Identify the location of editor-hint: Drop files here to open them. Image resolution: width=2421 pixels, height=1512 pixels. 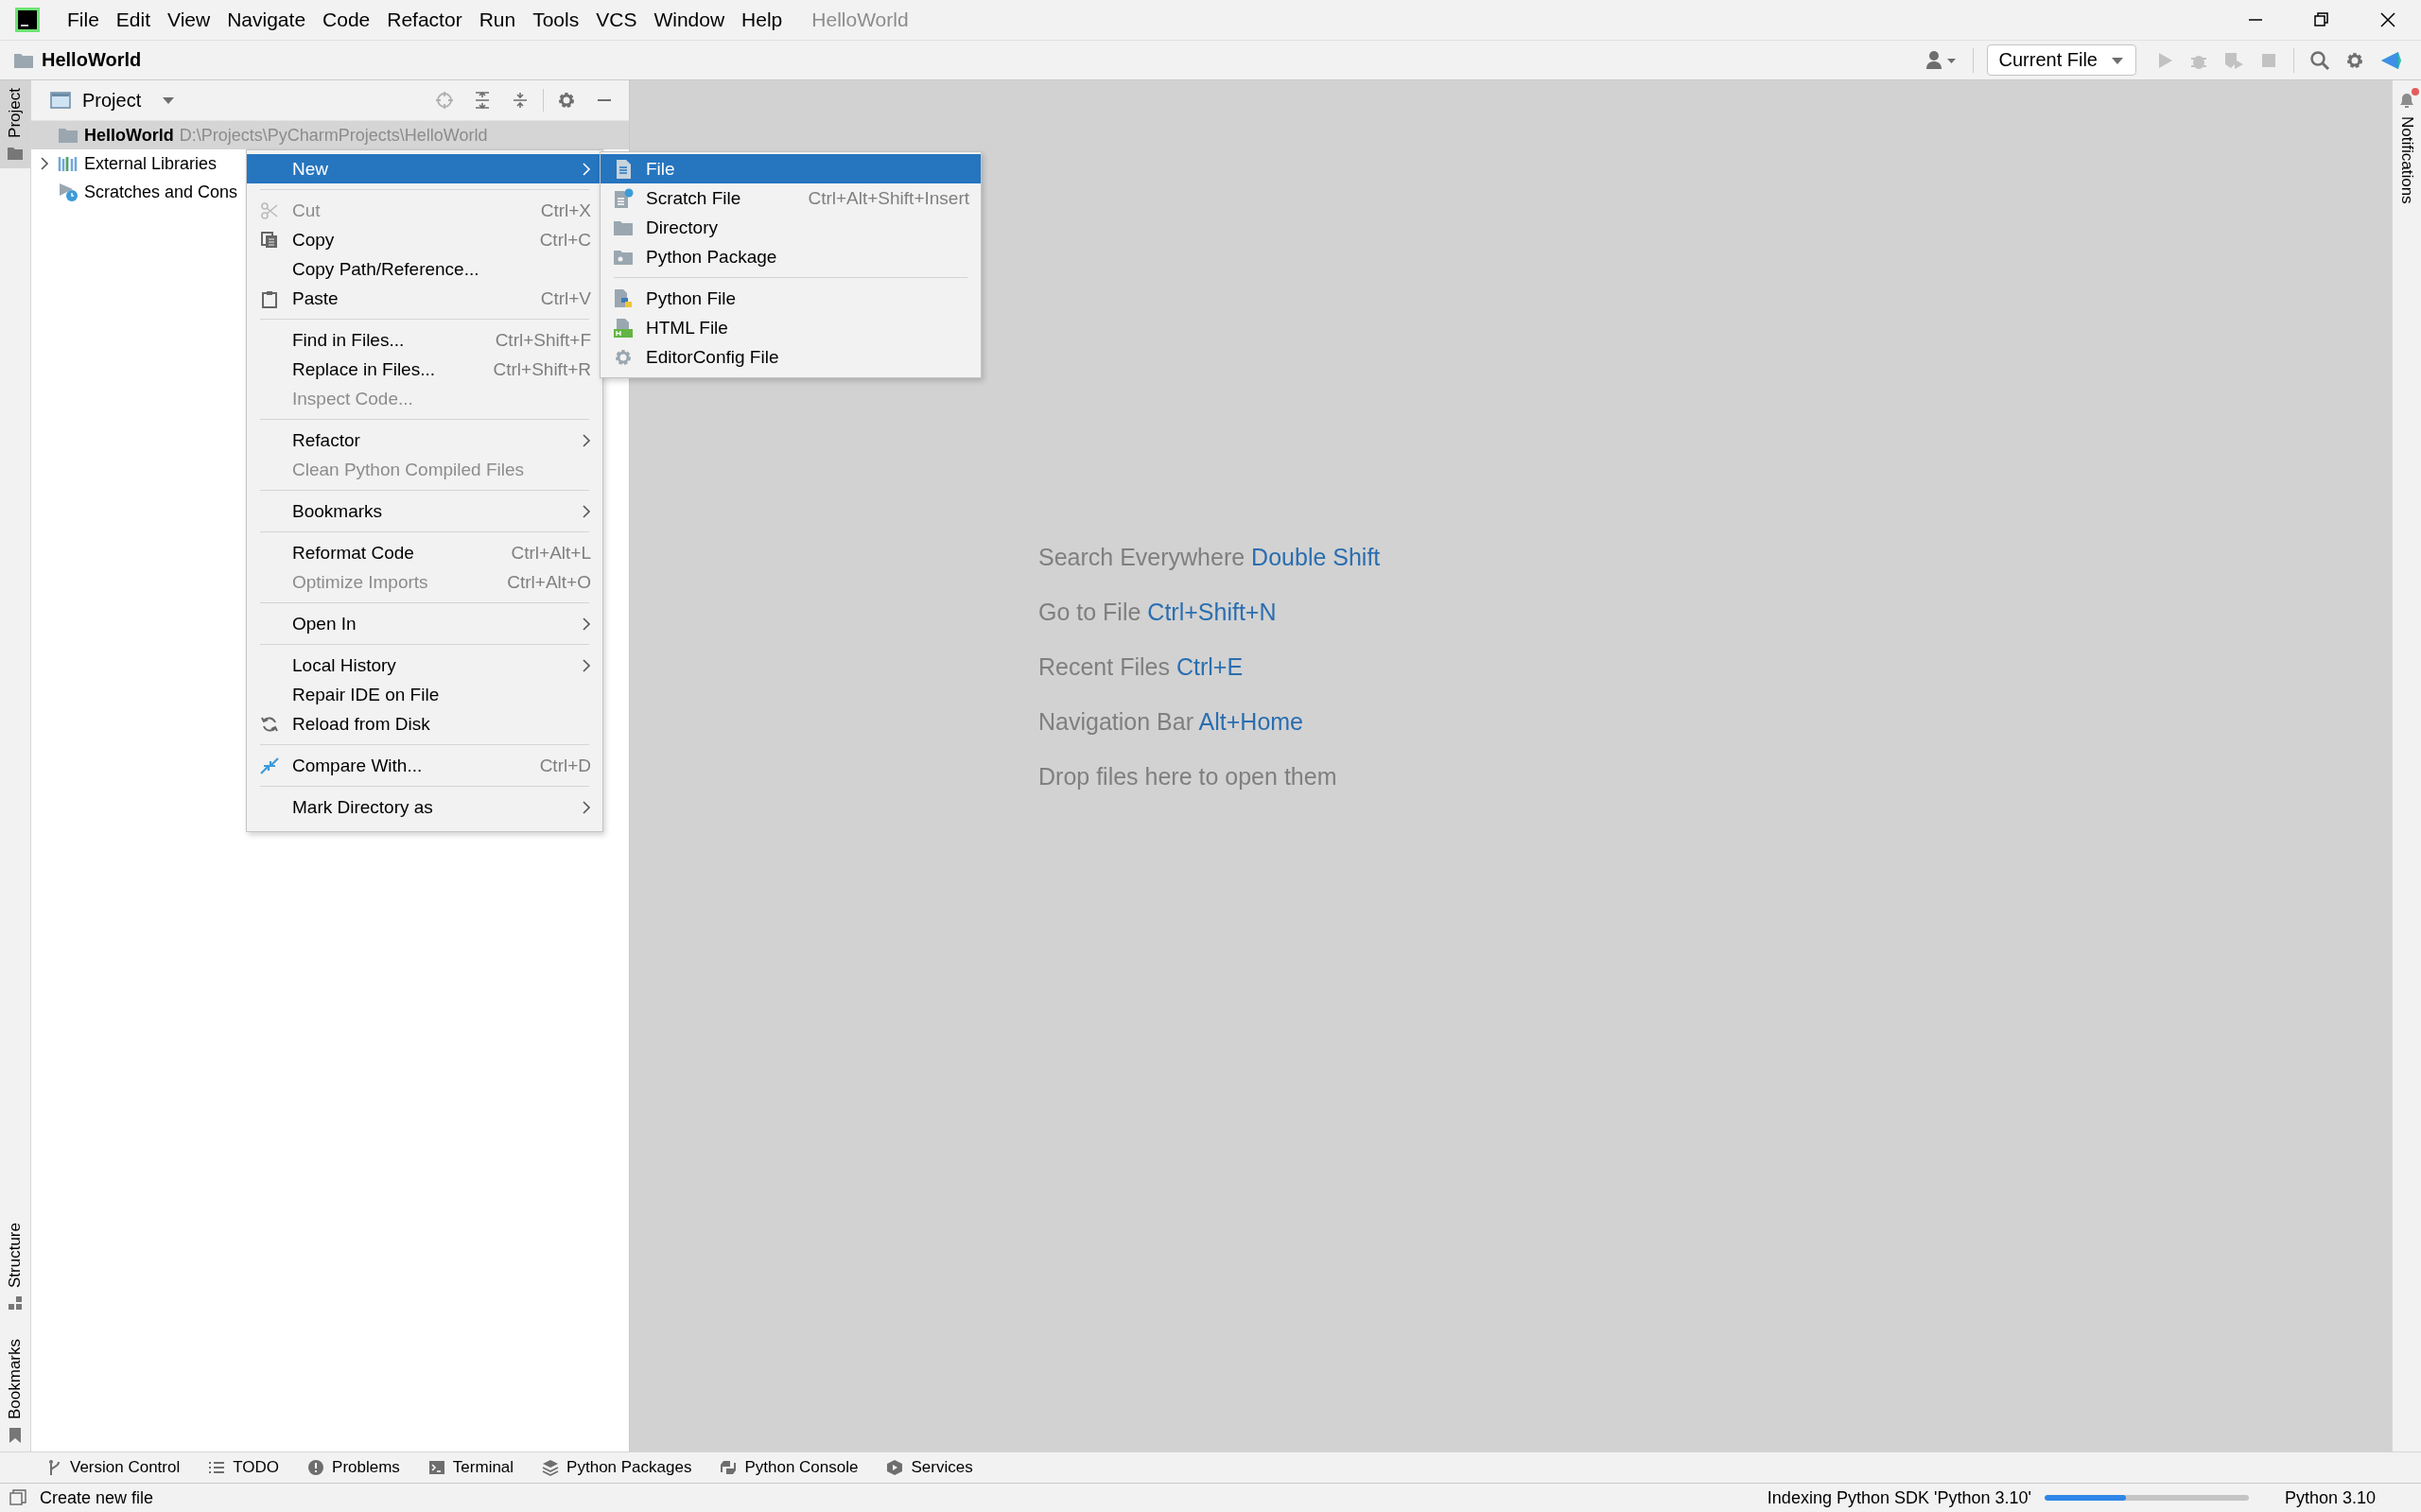
(1187, 776).